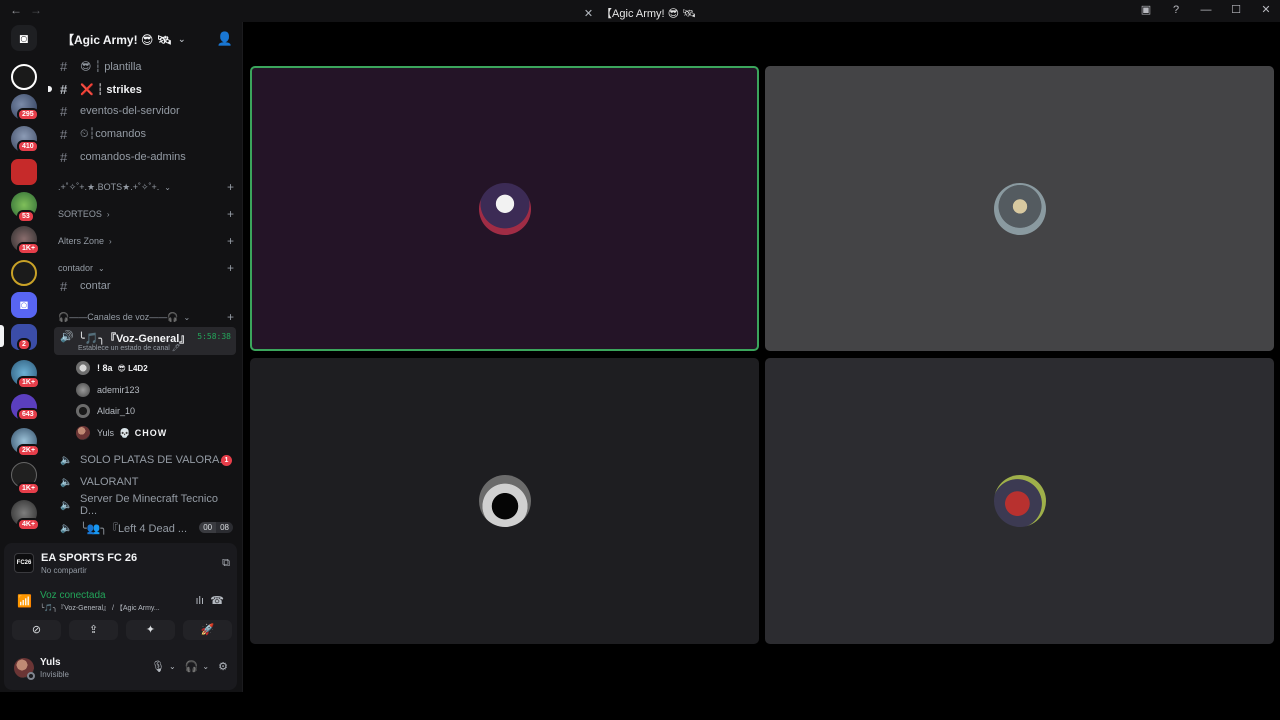 Image resolution: width=1280 pixels, height=720 pixels. I want to click on noise-suppression-icon: ılı, so click(199, 601).